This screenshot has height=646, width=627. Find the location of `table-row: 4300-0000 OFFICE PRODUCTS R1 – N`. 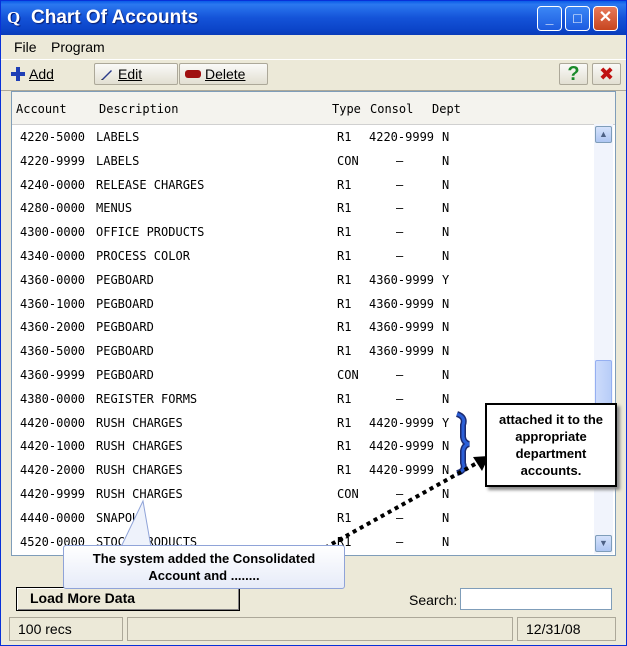

table-row: 4300-0000 OFFICE PRODUCTS R1 – N is located at coordinates (303, 232).